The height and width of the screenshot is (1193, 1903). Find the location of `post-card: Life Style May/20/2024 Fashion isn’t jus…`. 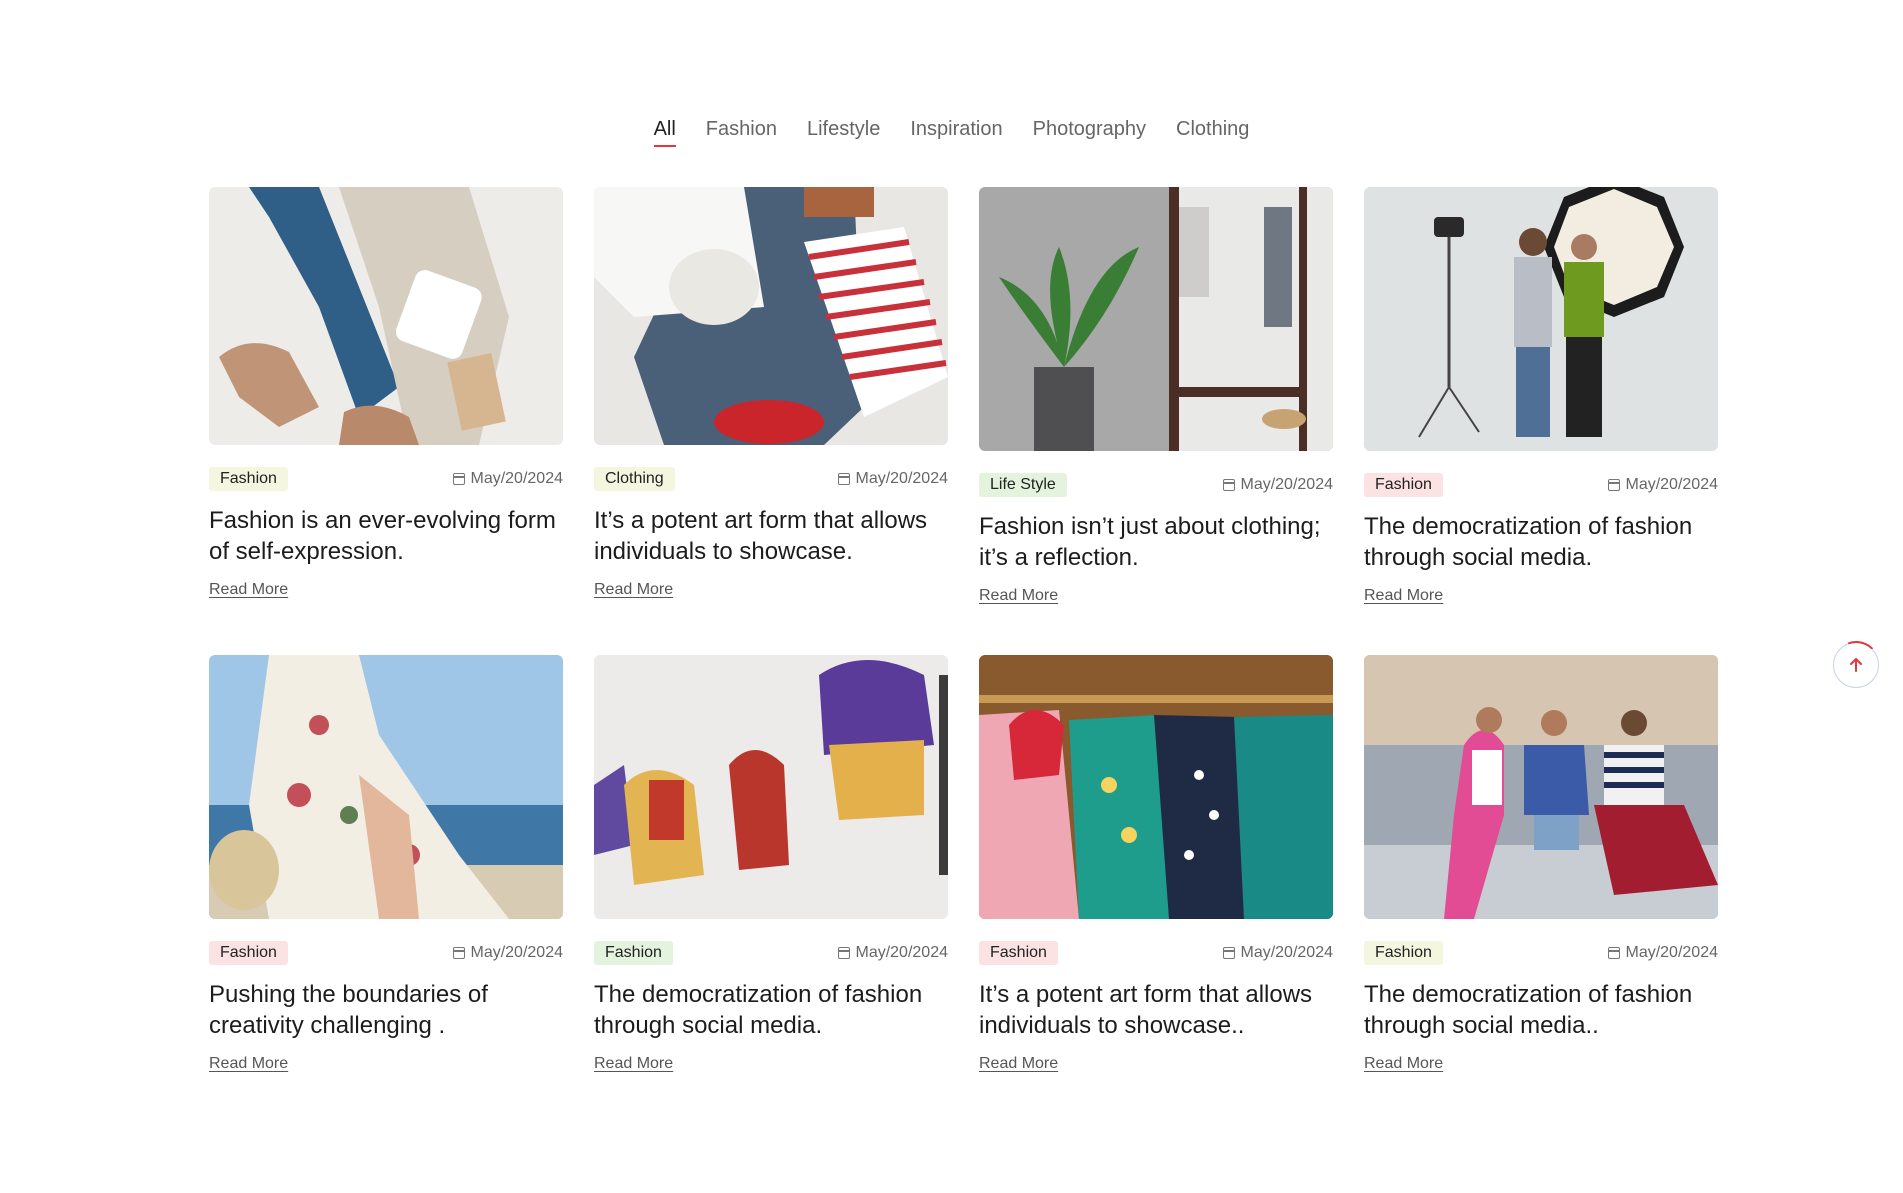

post-card: Life Style May/20/2024 Fashion isn’t jus… is located at coordinates (1156, 396).